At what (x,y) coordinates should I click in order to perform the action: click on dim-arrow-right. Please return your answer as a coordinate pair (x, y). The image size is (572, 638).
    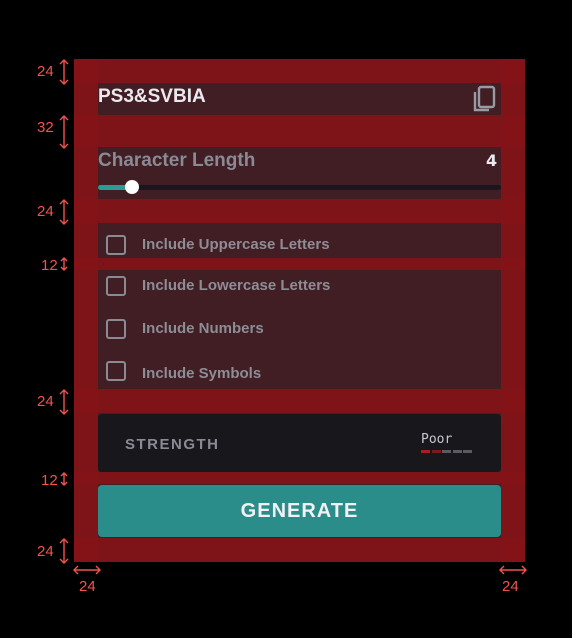
    Looking at the image, I should click on (513, 570).